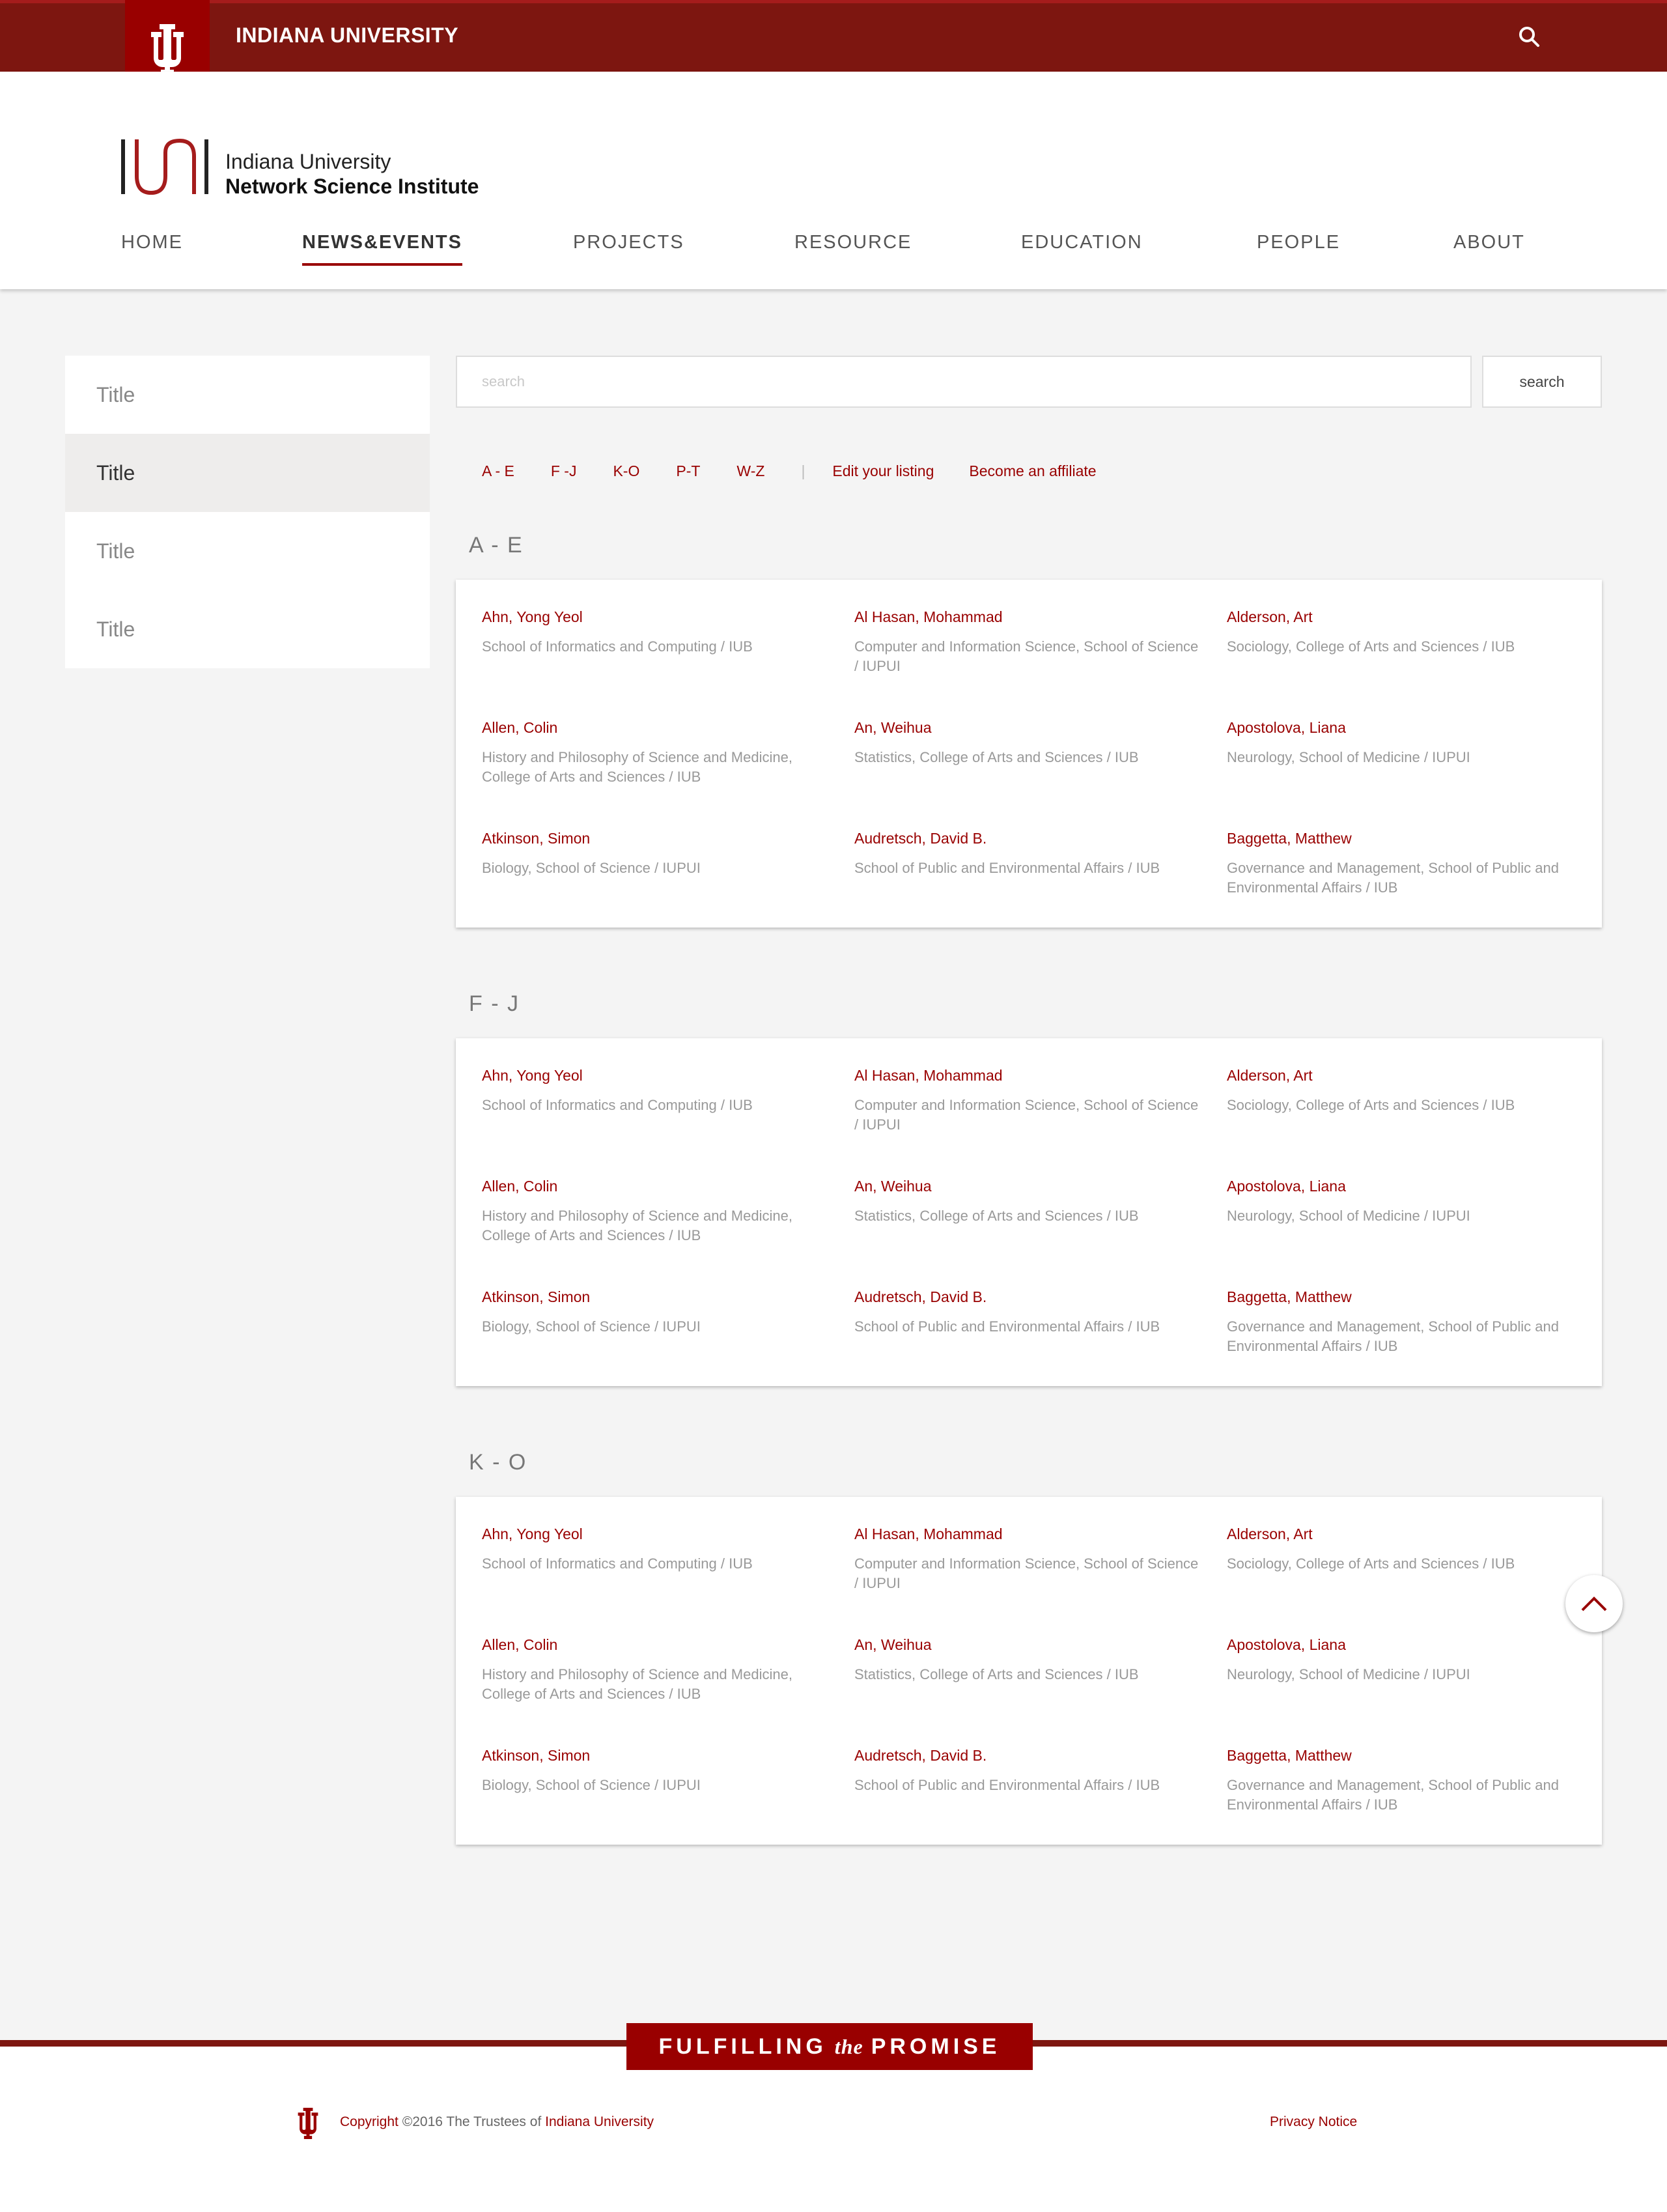 The image size is (1667, 2212). Describe the element at coordinates (369, 2121) in the screenshot. I see `copyright-label: Copyright` at that location.